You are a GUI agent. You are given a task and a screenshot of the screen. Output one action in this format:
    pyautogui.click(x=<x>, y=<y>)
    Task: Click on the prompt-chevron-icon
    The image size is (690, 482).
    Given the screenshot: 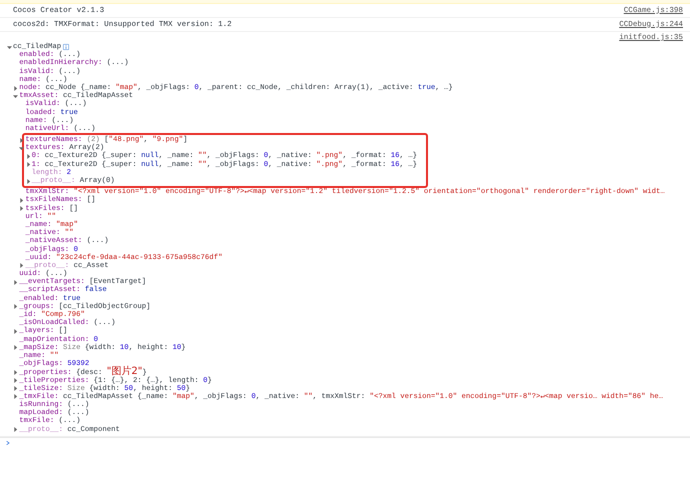 What is the action you would take?
    pyautogui.click(x=8, y=443)
    